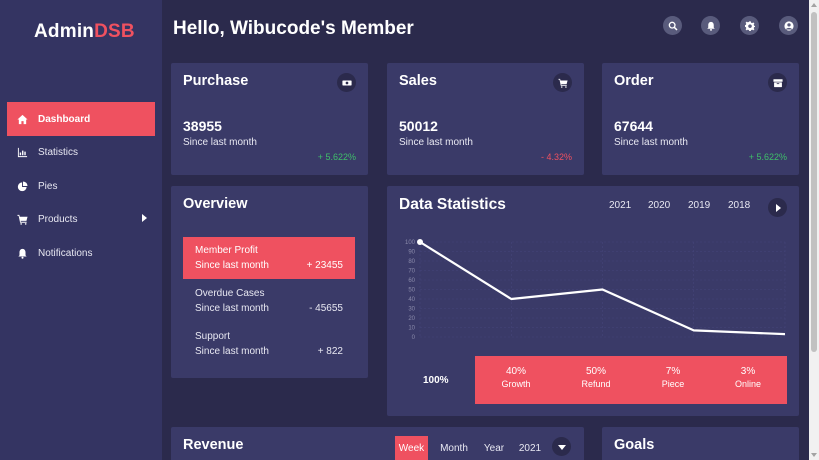  I want to click on sidebar-item-products: Products, so click(81, 219).